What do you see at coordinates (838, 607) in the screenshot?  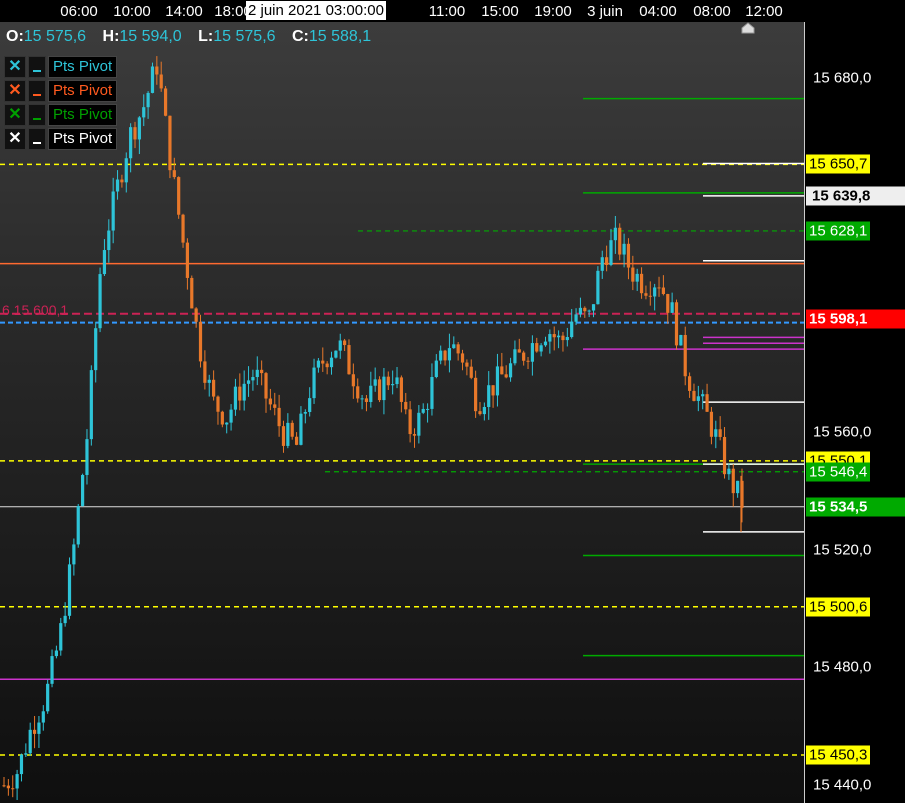 I see `price-tag: 15 500,6` at bounding box center [838, 607].